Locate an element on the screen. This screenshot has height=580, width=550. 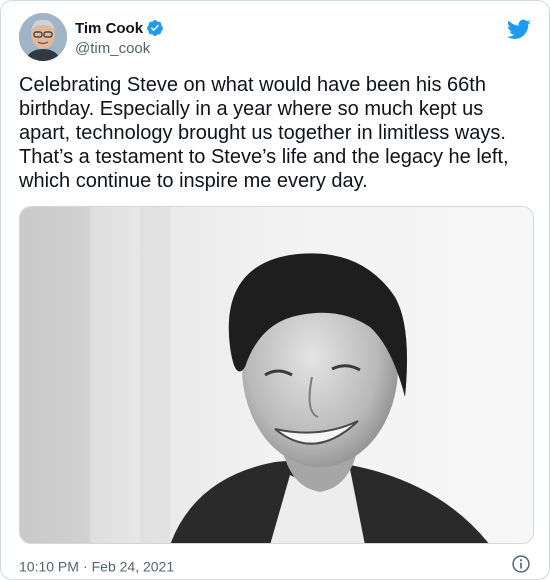
avatar is located at coordinates (43, 37).